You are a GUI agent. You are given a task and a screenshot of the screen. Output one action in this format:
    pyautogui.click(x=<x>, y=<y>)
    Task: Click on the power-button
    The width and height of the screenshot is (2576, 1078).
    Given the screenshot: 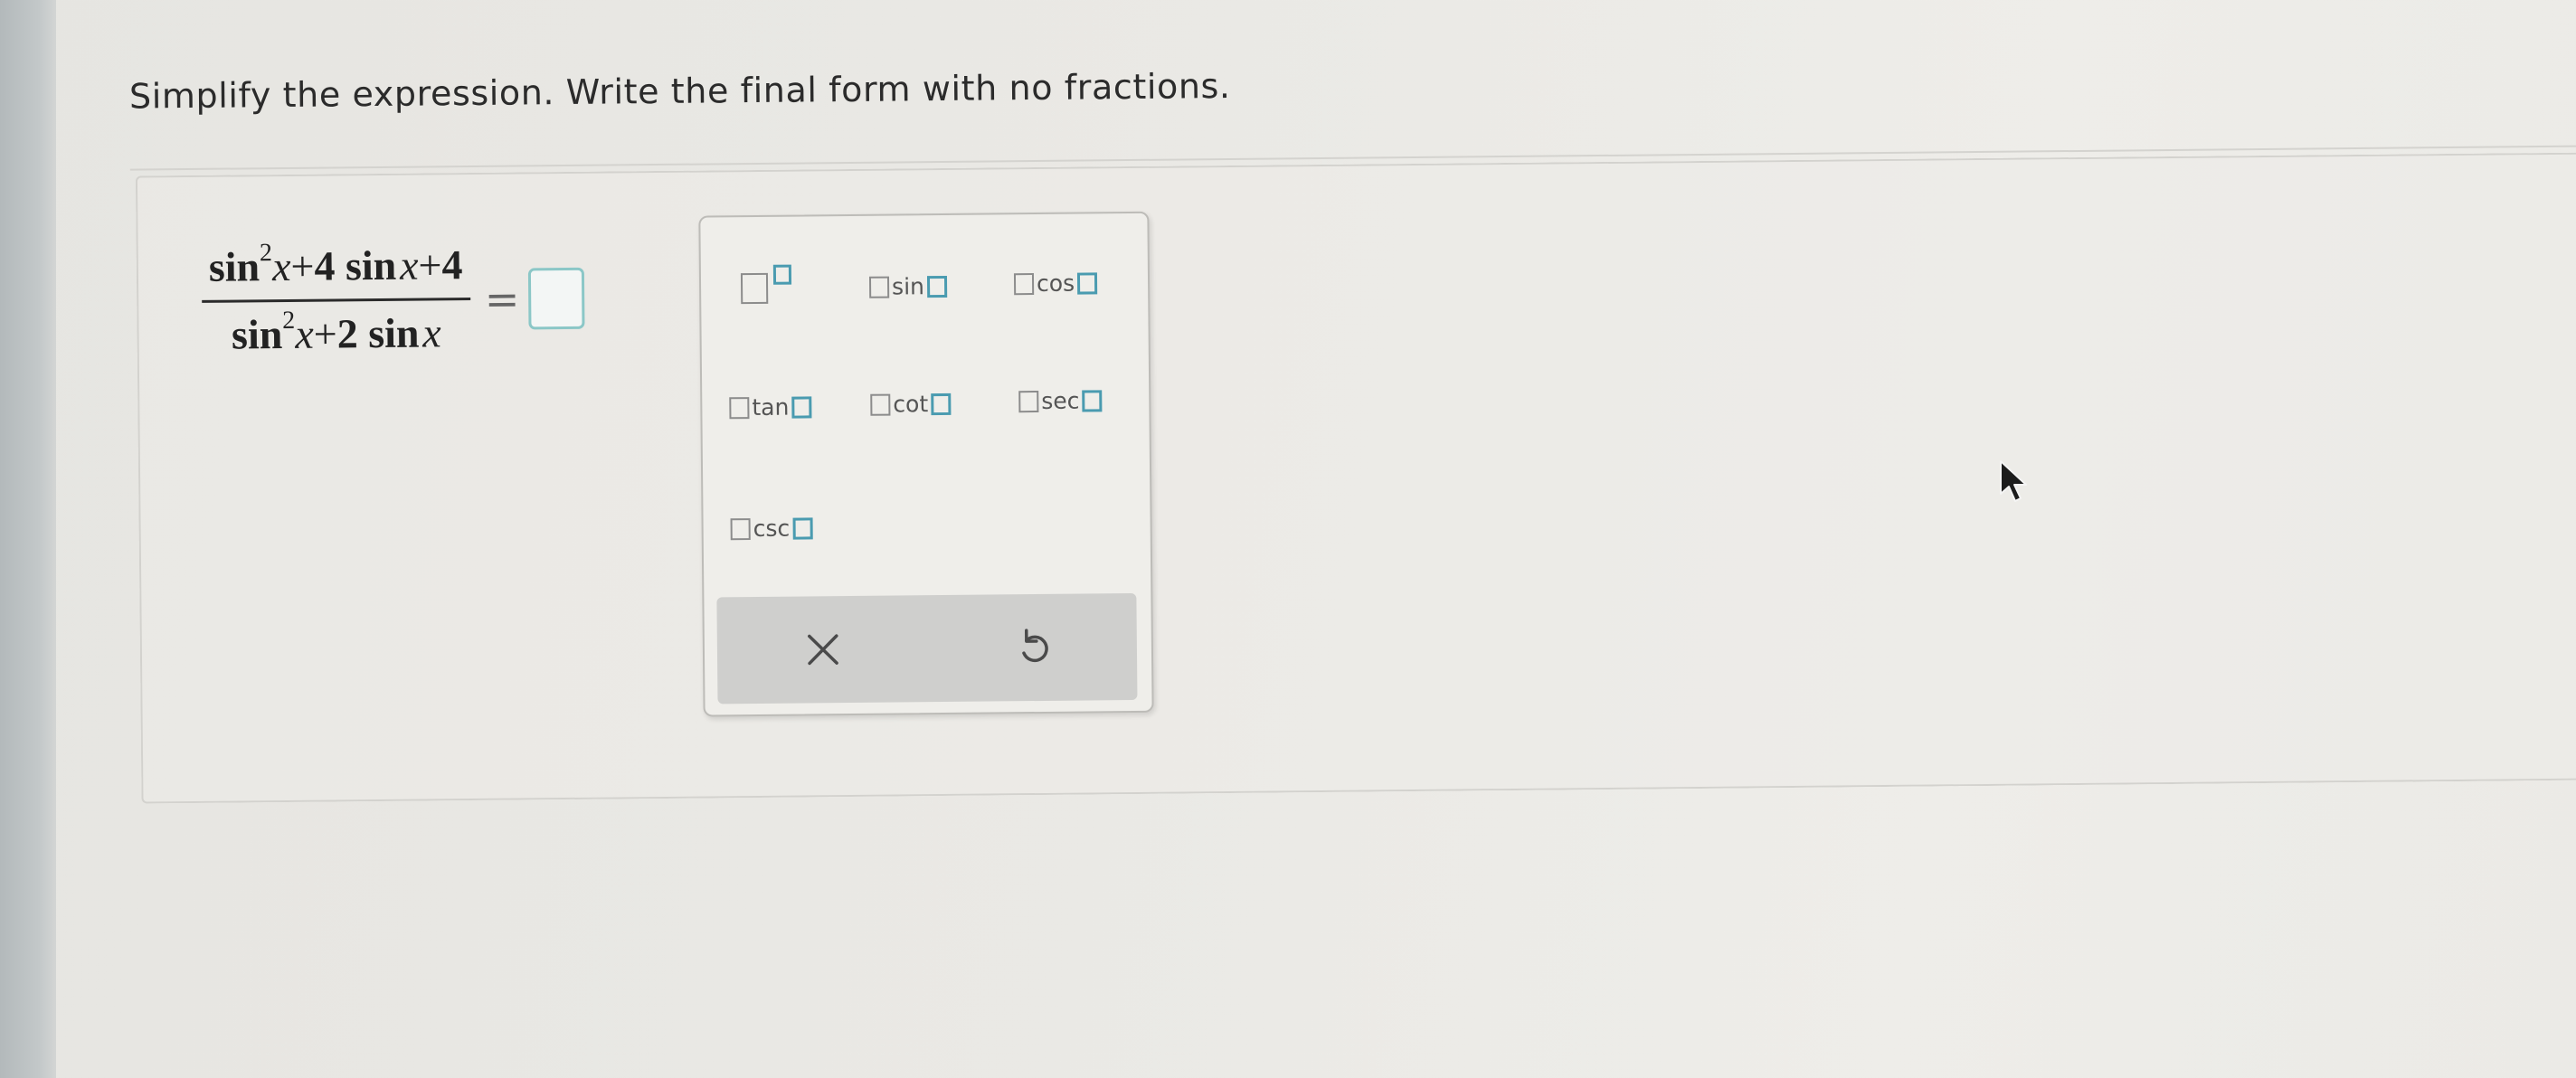 What is the action you would take?
    pyautogui.click(x=766, y=284)
    